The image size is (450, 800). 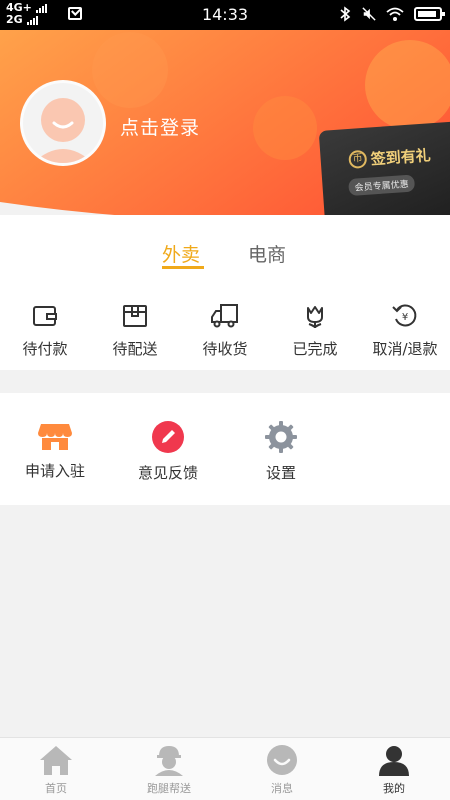 I want to click on nav-errand: 跑腿帮送, so click(x=169, y=770).